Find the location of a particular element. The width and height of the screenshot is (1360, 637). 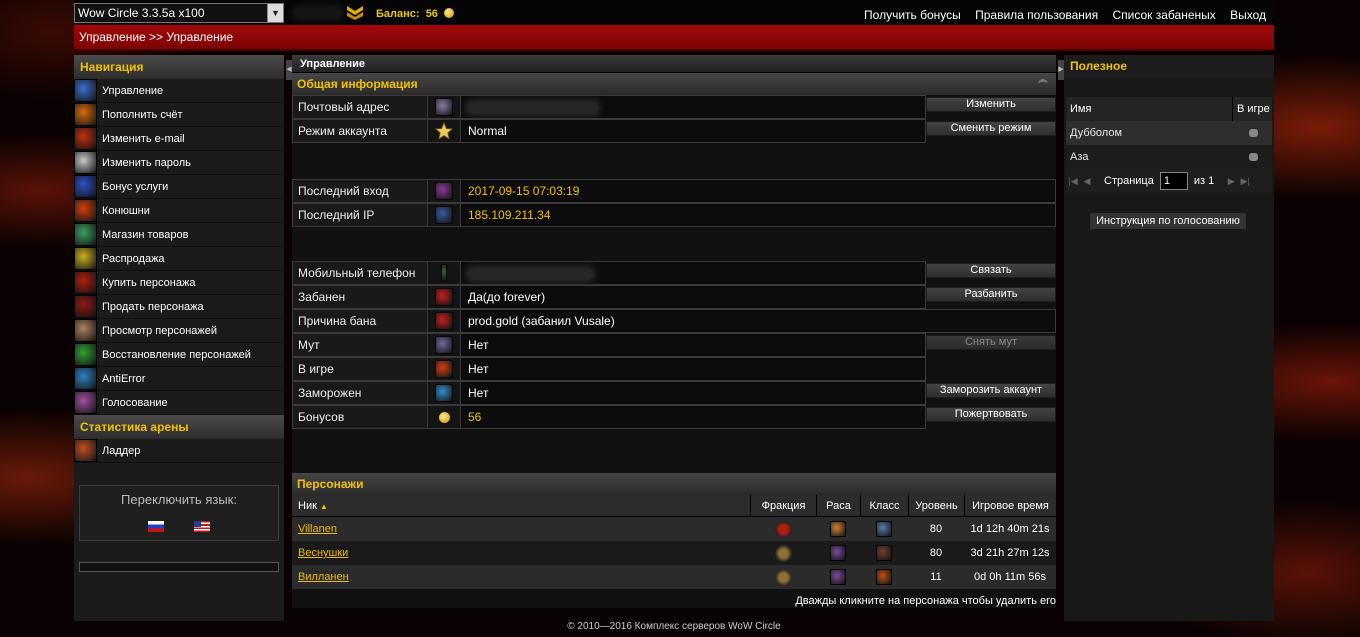

unban-button: Разбанить is located at coordinates (991, 294).